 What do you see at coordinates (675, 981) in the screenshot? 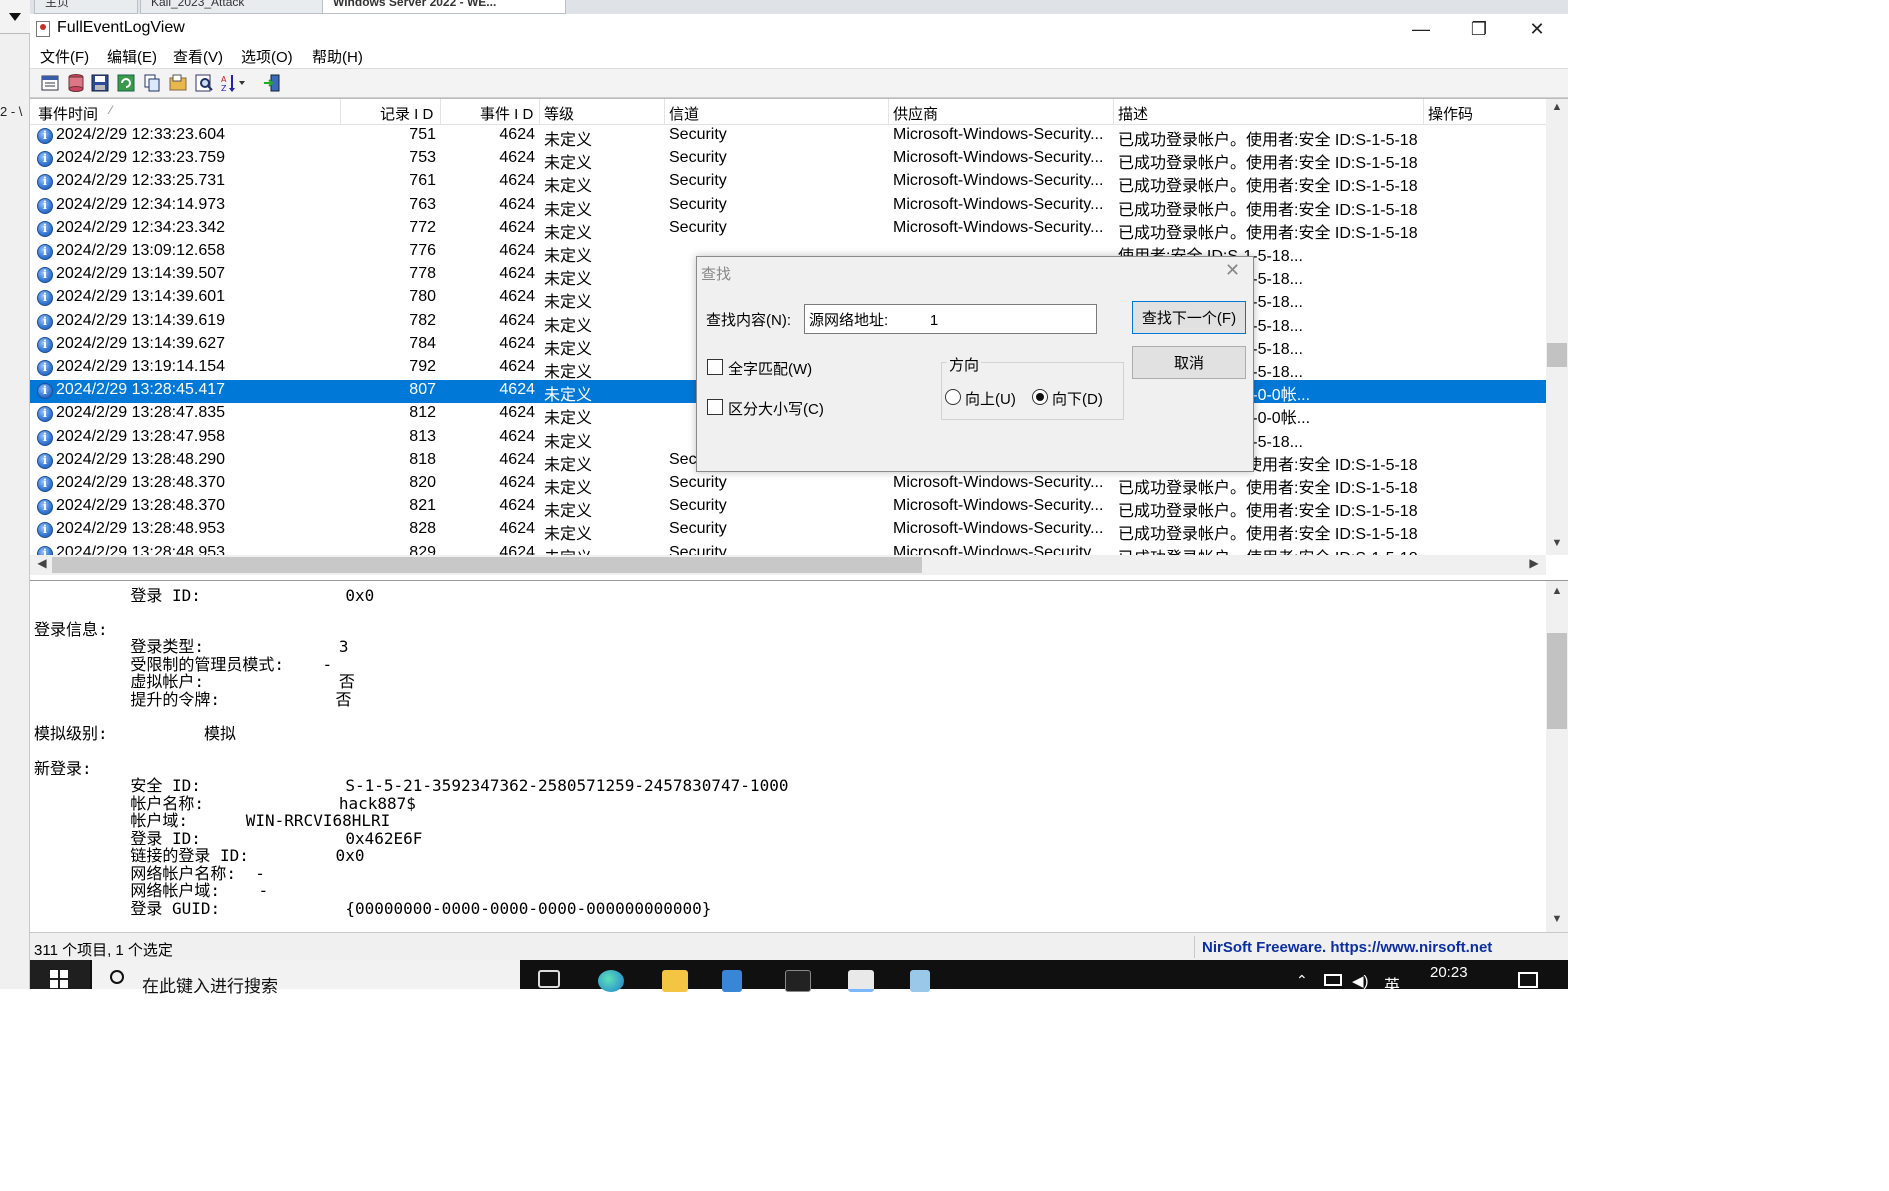
I see `file-explorer-icon` at bounding box center [675, 981].